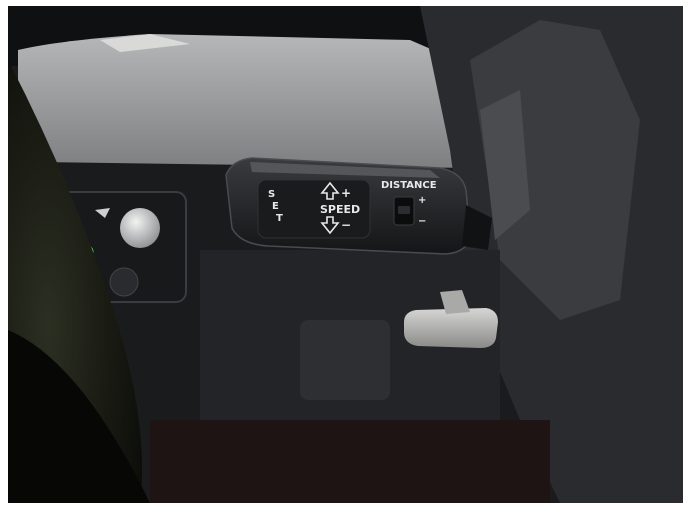 The height and width of the screenshot is (511, 691). I want to click on set-letter-s: S, so click(271, 194).